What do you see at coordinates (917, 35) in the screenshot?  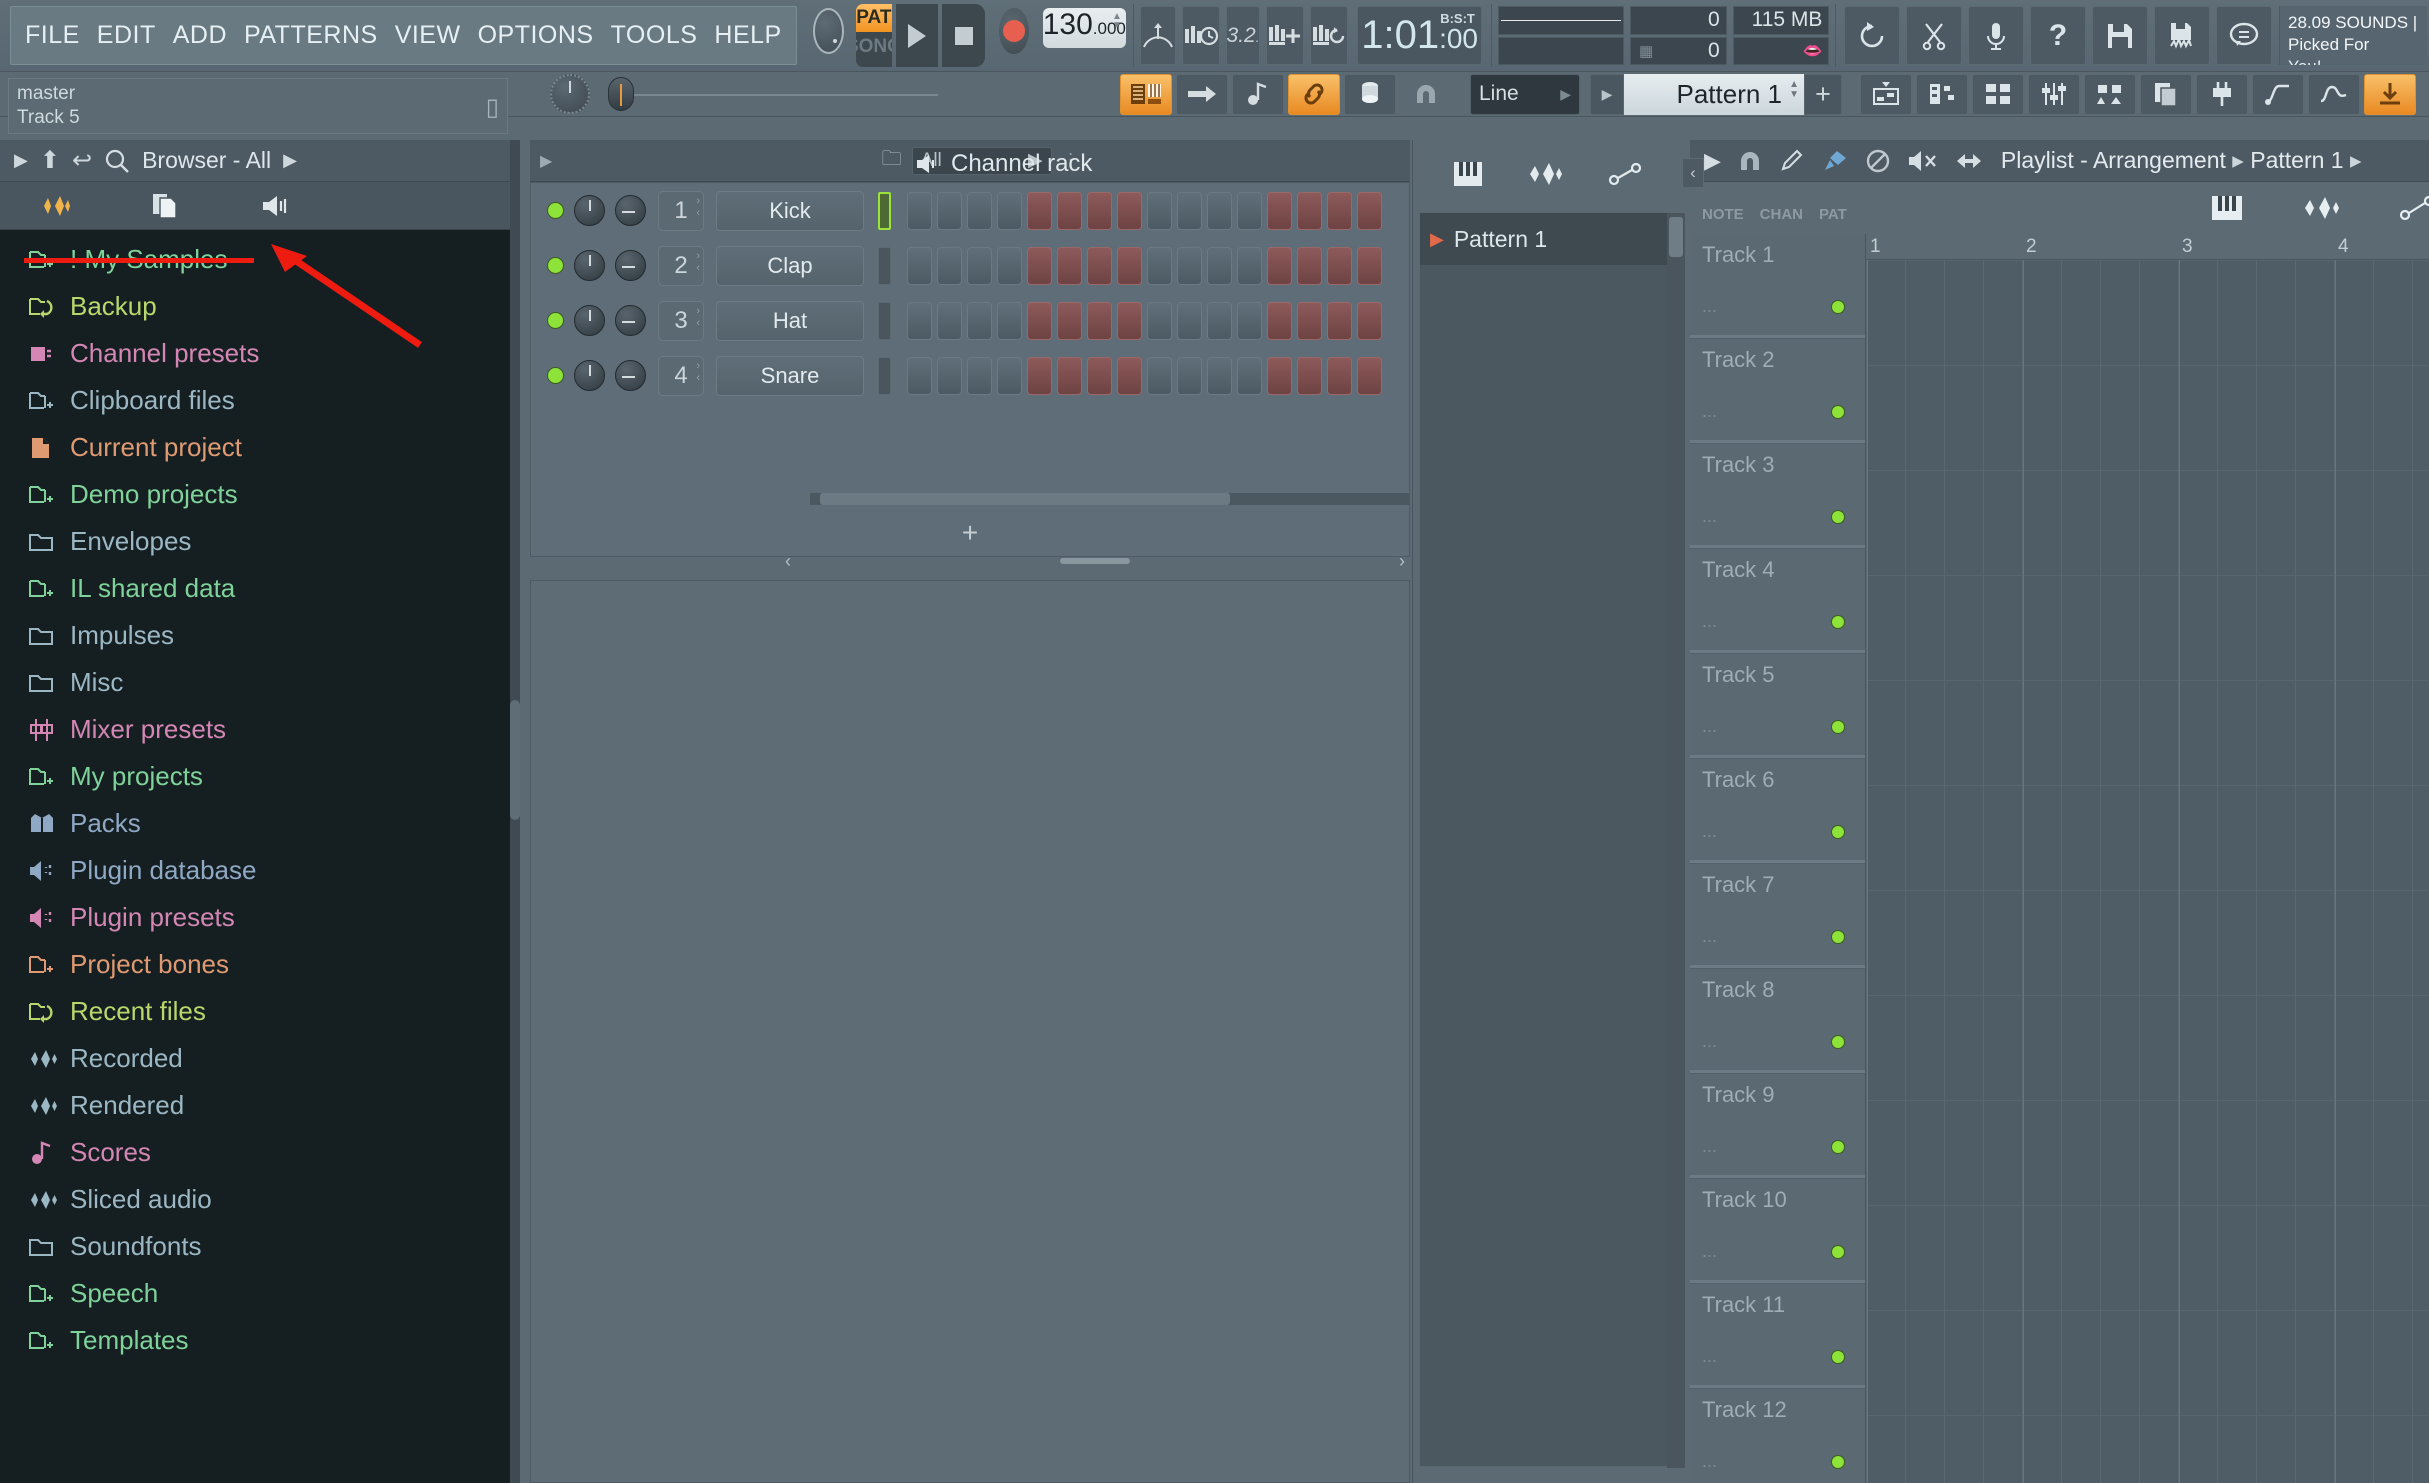 I see `play-button` at bounding box center [917, 35].